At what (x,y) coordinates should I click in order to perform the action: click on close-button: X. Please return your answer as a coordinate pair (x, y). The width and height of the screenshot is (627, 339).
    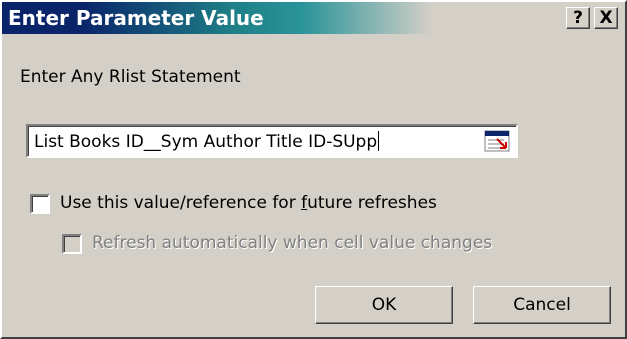
    Looking at the image, I should click on (606, 18).